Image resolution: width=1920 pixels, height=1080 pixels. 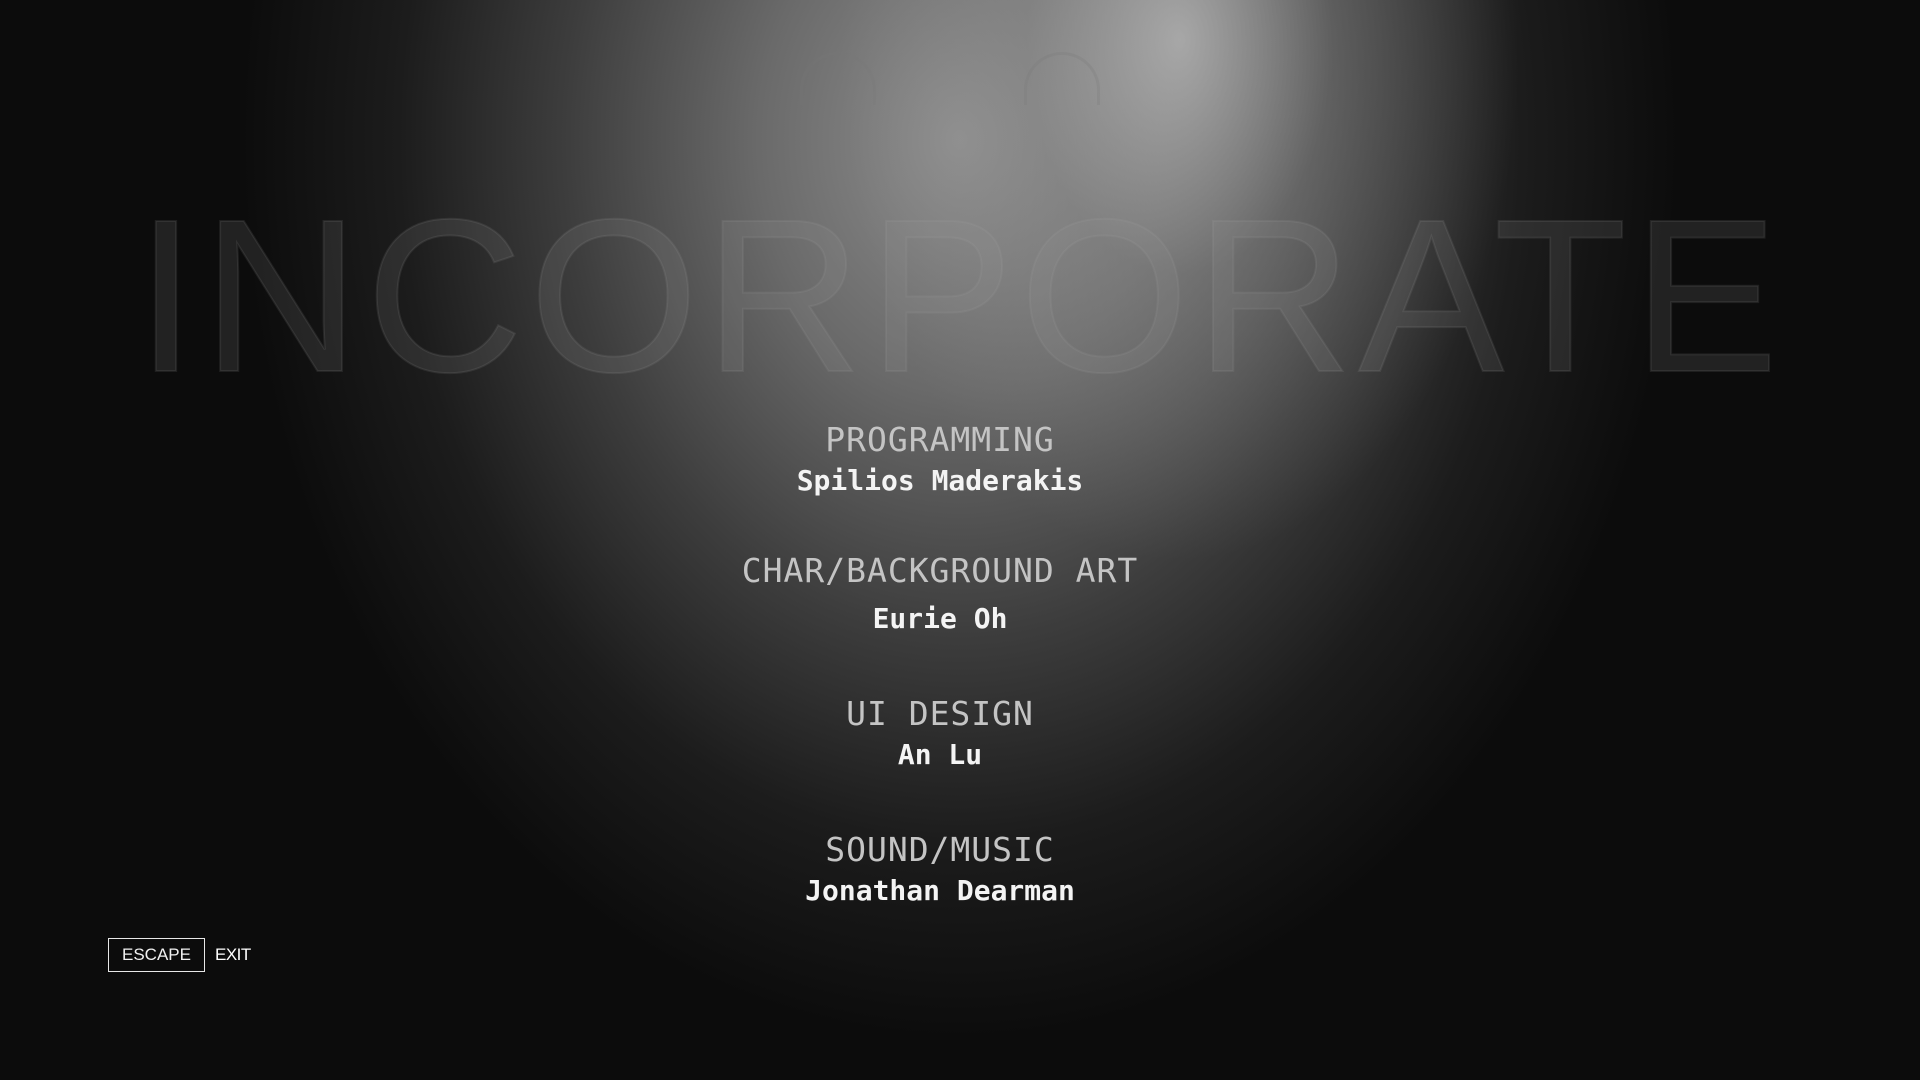 What do you see at coordinates (940, 713) in the screenshot?
I see `credit-role: UI DESIGN` at bounding box center [940, 713].